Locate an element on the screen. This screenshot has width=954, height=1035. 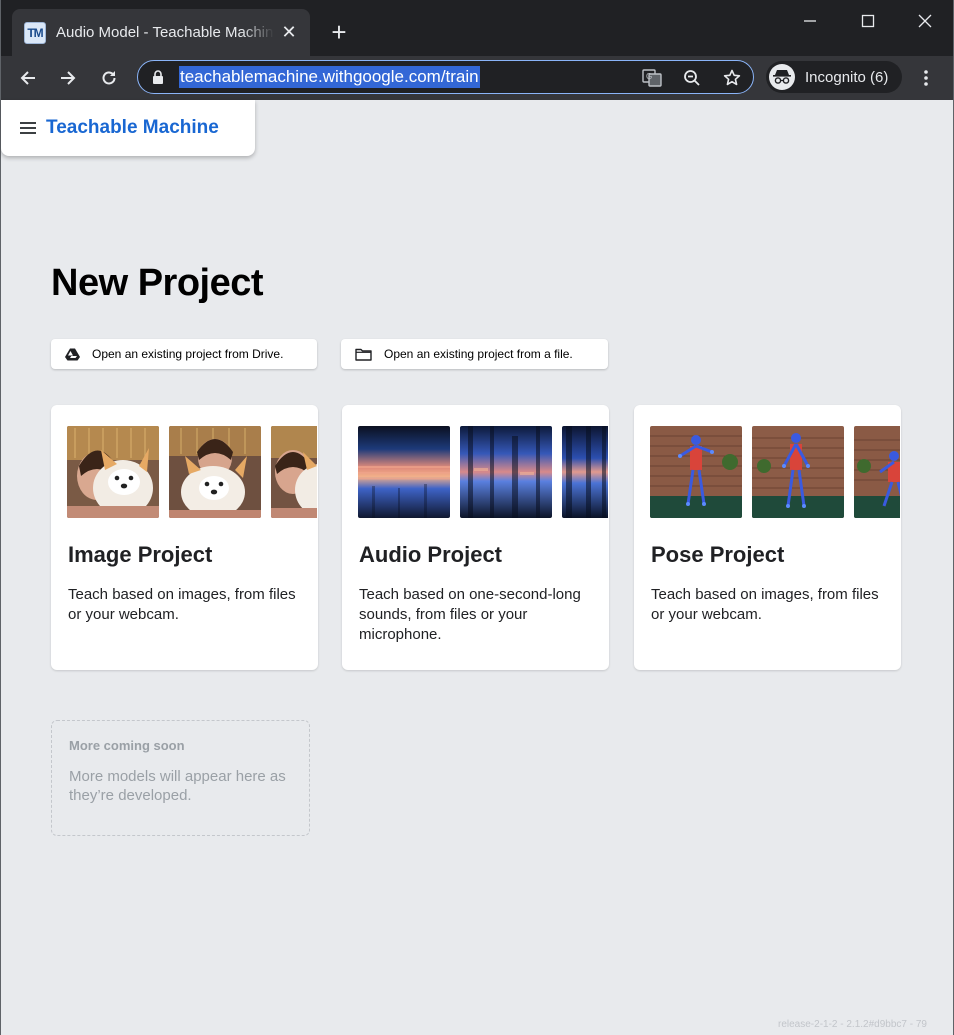
lock-icon is located at coordinates (158, 79).